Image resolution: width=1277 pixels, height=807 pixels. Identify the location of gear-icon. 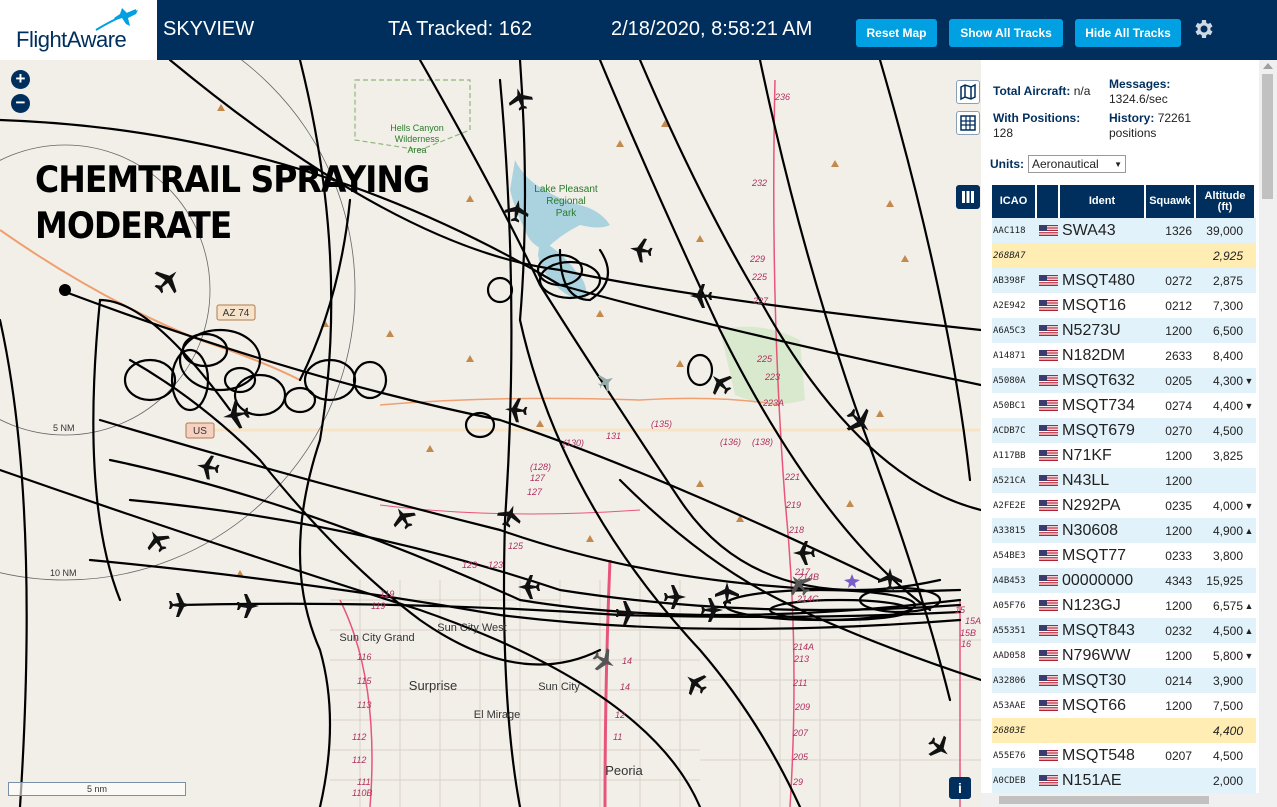
(1203, 29).